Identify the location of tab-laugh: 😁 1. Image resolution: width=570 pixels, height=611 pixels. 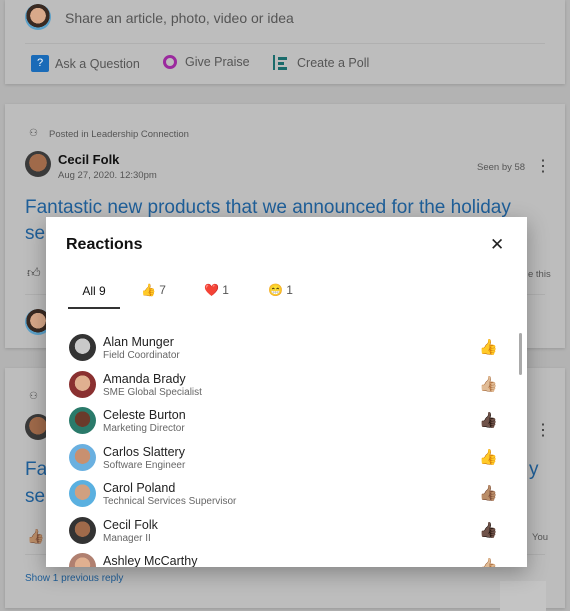
(280, 290).